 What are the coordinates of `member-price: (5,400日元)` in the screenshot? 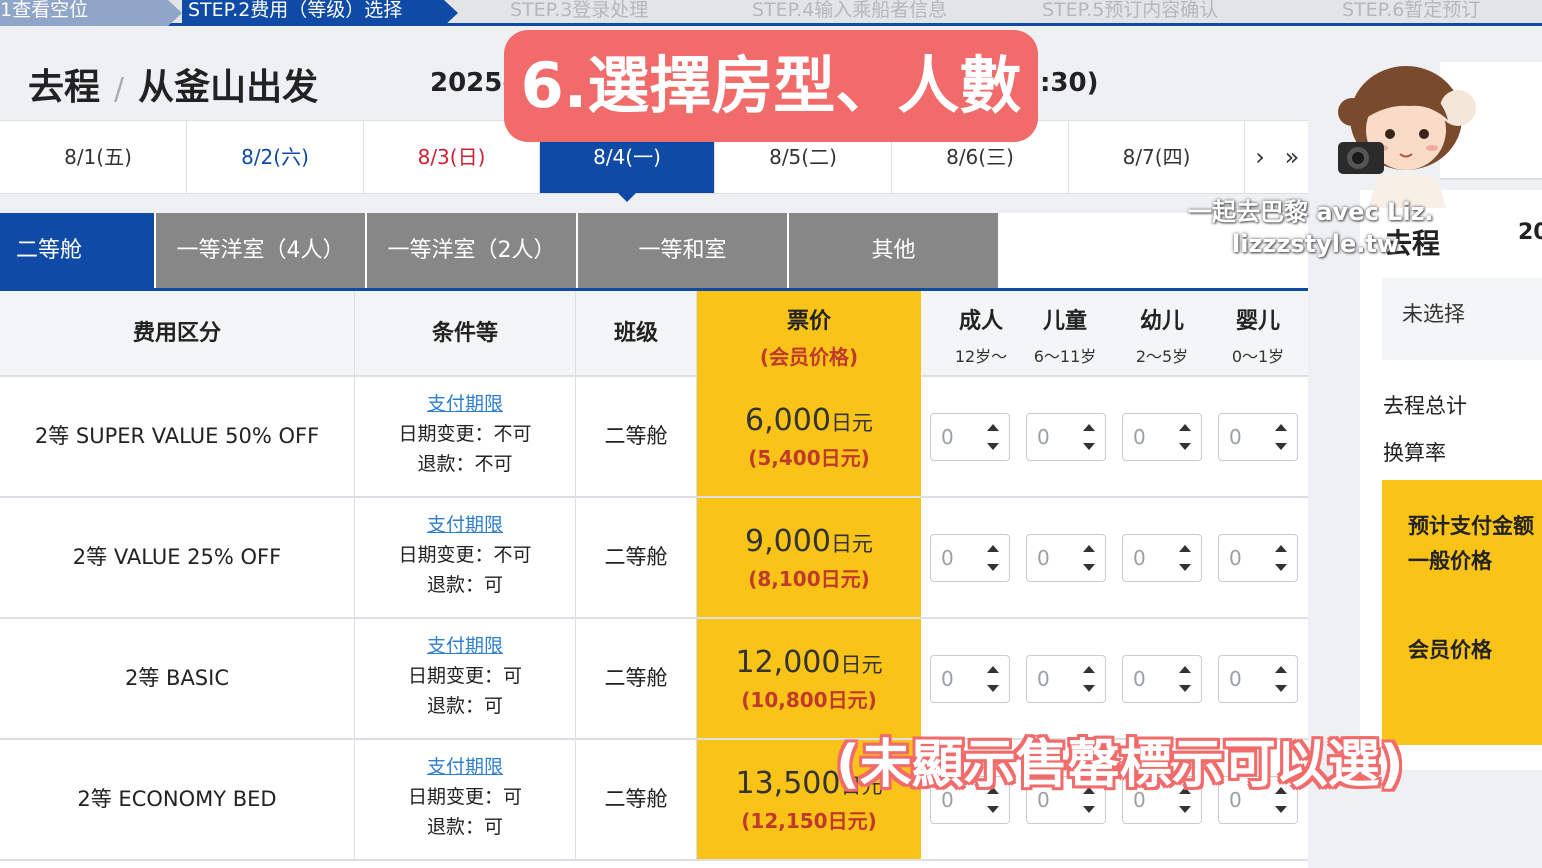 It's located at (809, 458).